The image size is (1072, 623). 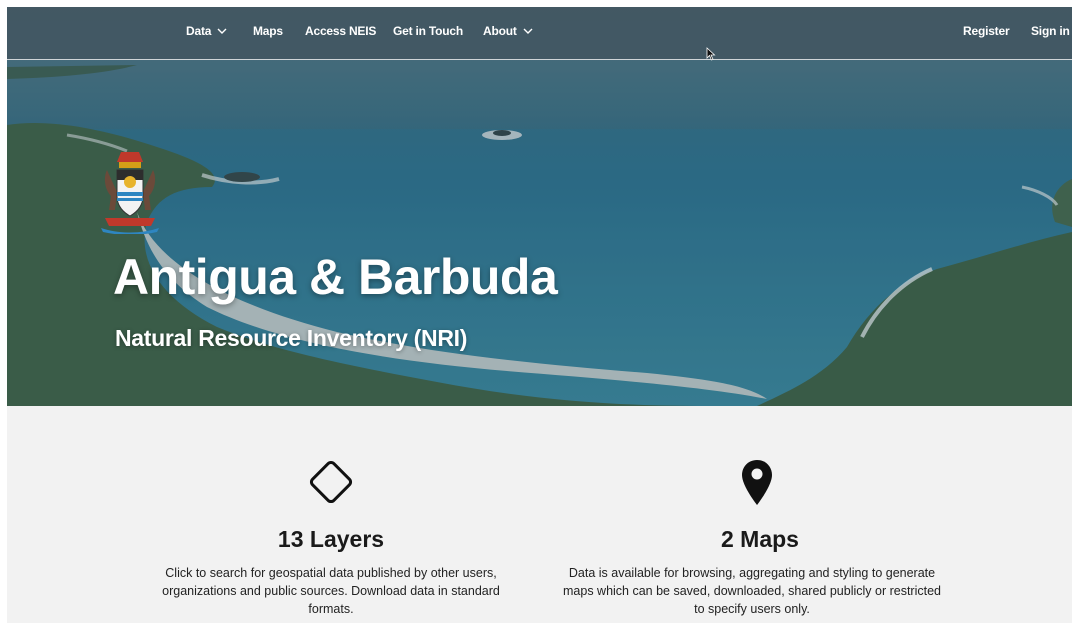 I want to click on register-link: Register, so click(x=986, y=31).